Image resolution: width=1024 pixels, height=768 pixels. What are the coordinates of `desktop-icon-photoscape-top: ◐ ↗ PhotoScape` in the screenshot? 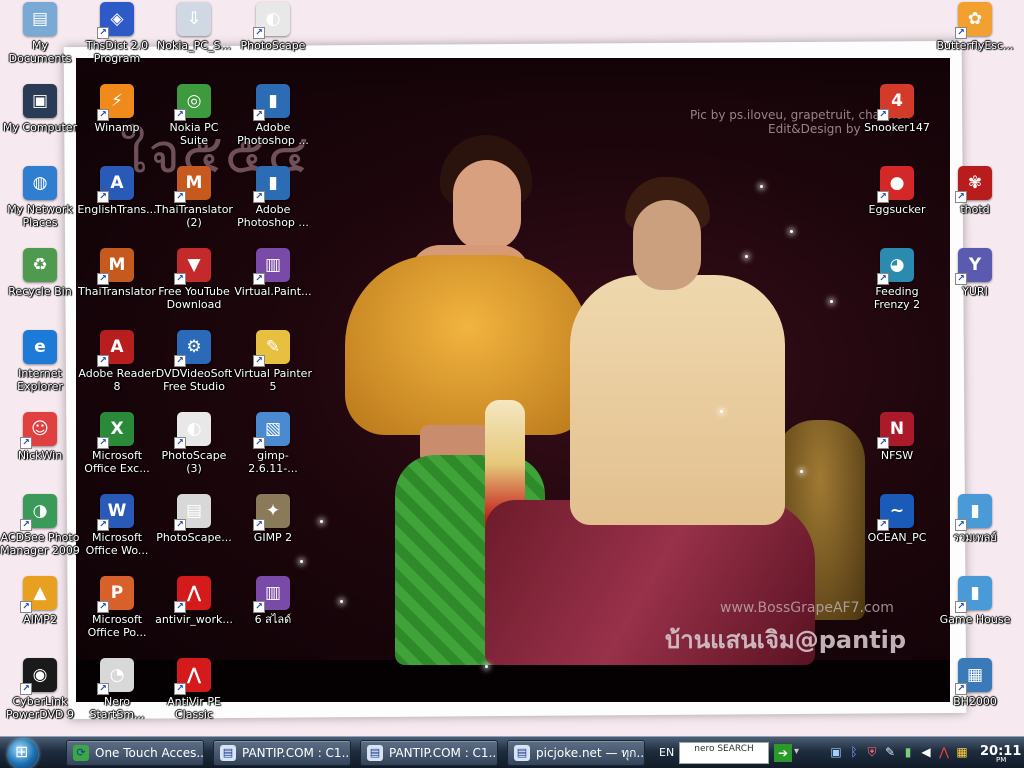 It's located at (273, 27).